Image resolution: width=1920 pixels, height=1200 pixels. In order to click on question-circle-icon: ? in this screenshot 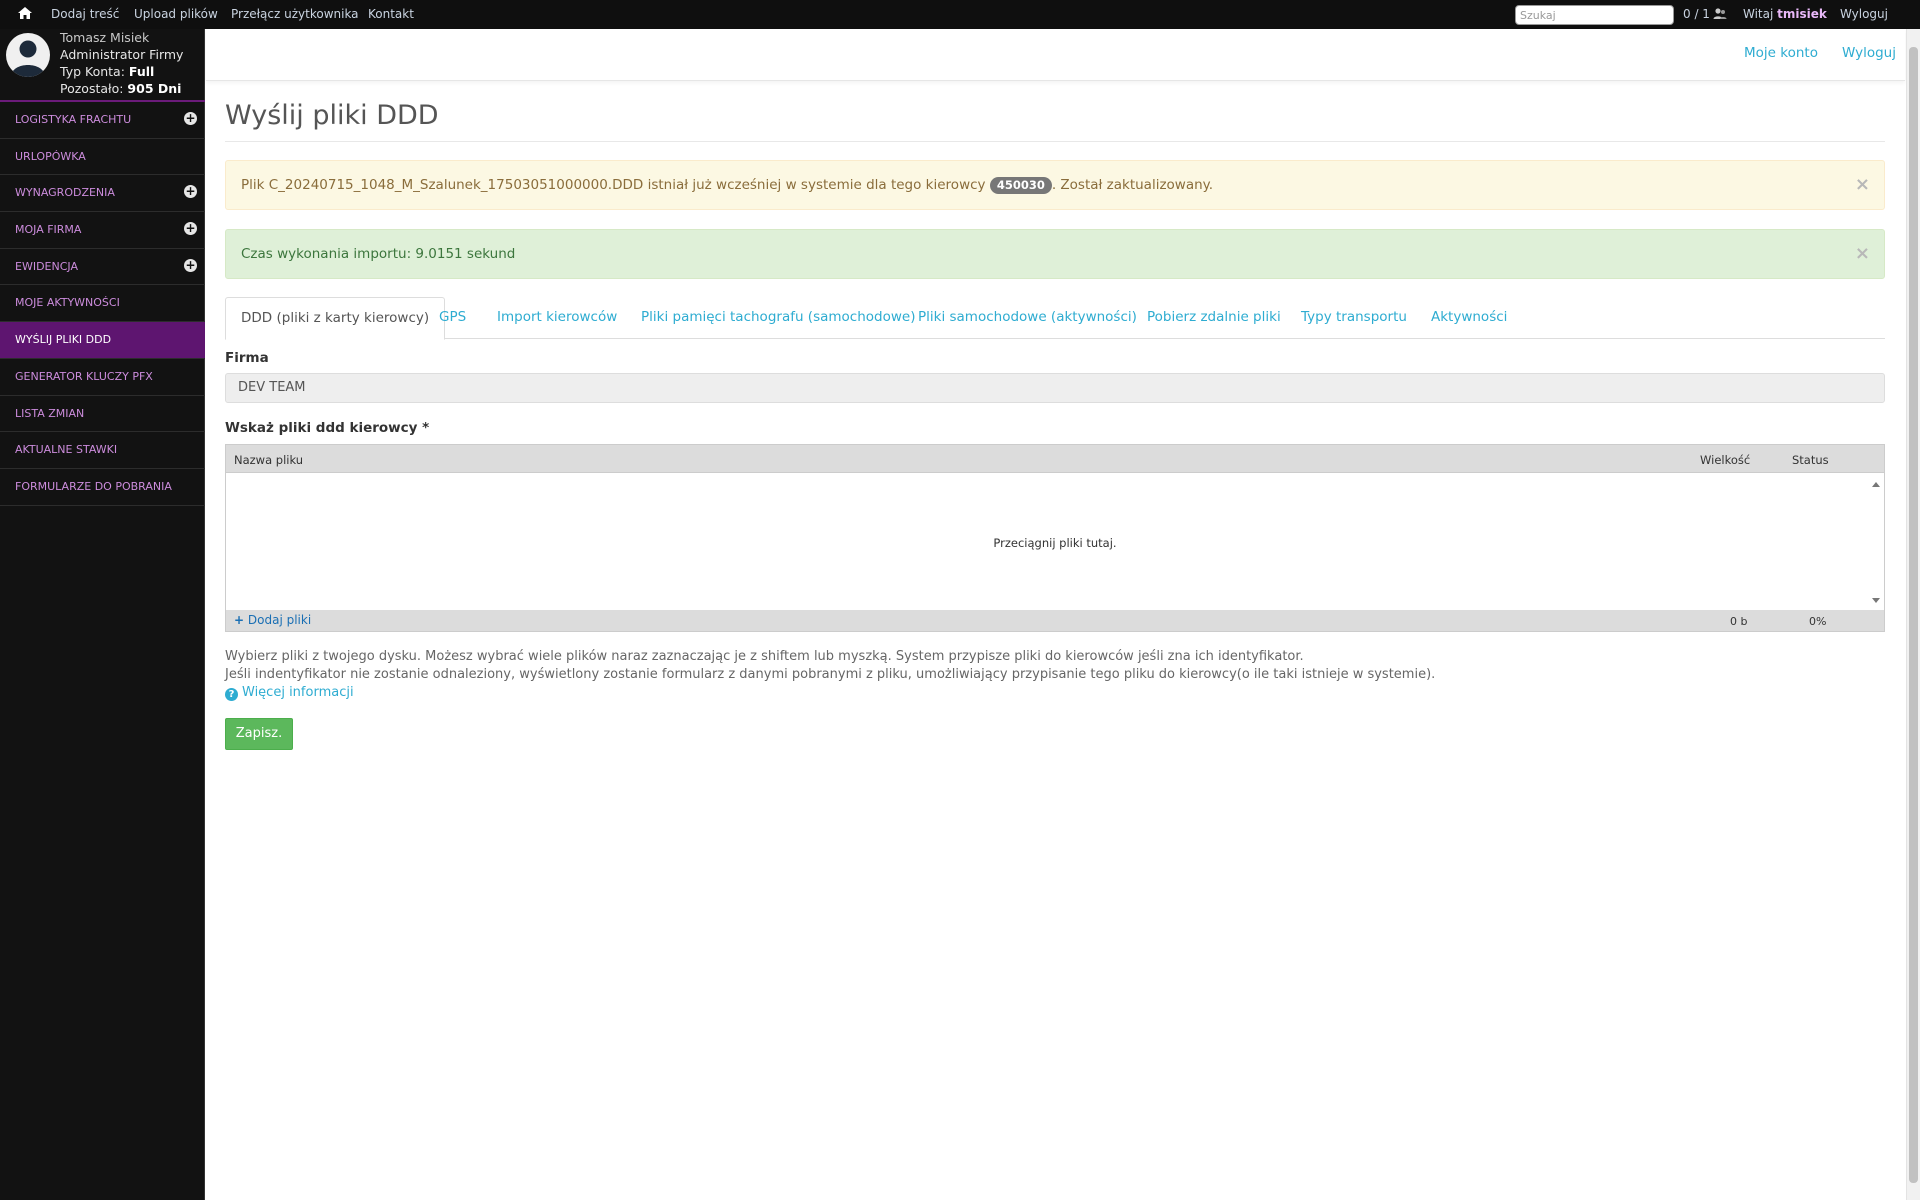, I will do `click(231, 694)`.